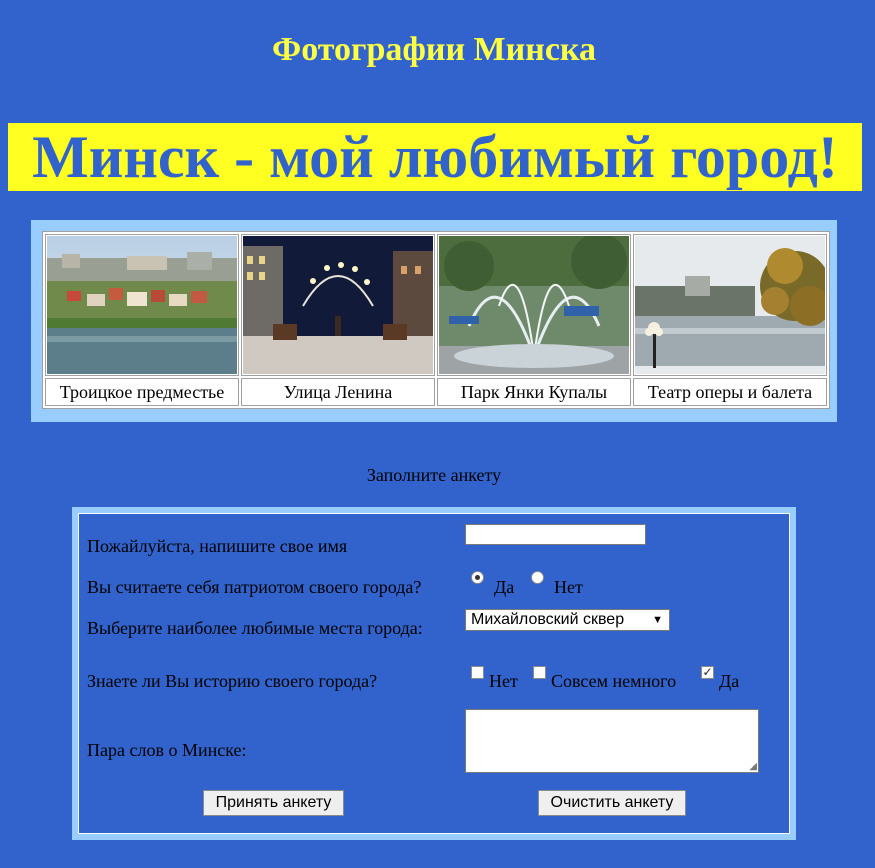 This screenshot has width=875, height=868. What do you see at coordinates (729, 681) in the screenshot?
I see `history-yes-label: Да` at bounding box center [729, 681].